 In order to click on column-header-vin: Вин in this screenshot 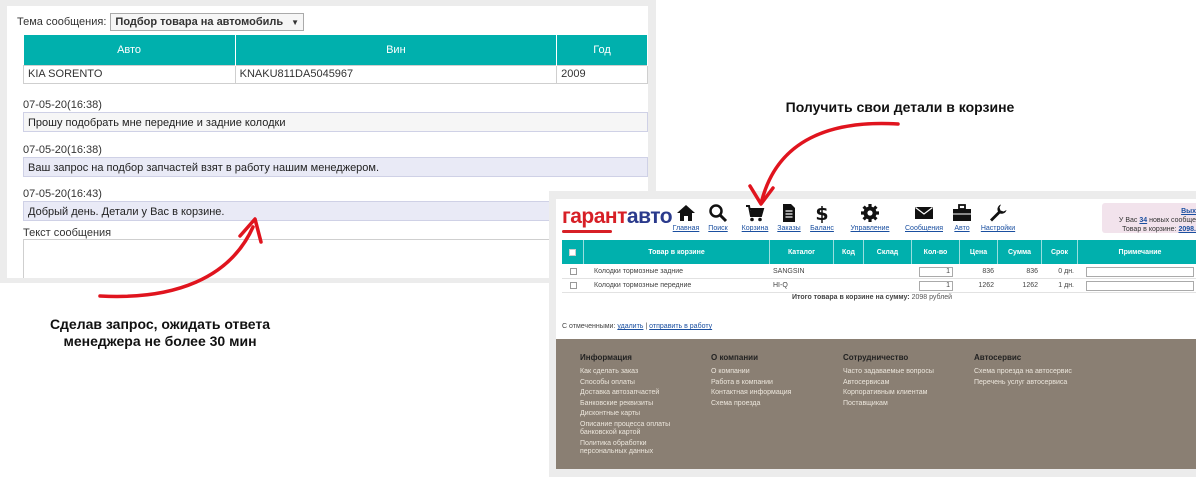, I will do `click(396, 50)`.